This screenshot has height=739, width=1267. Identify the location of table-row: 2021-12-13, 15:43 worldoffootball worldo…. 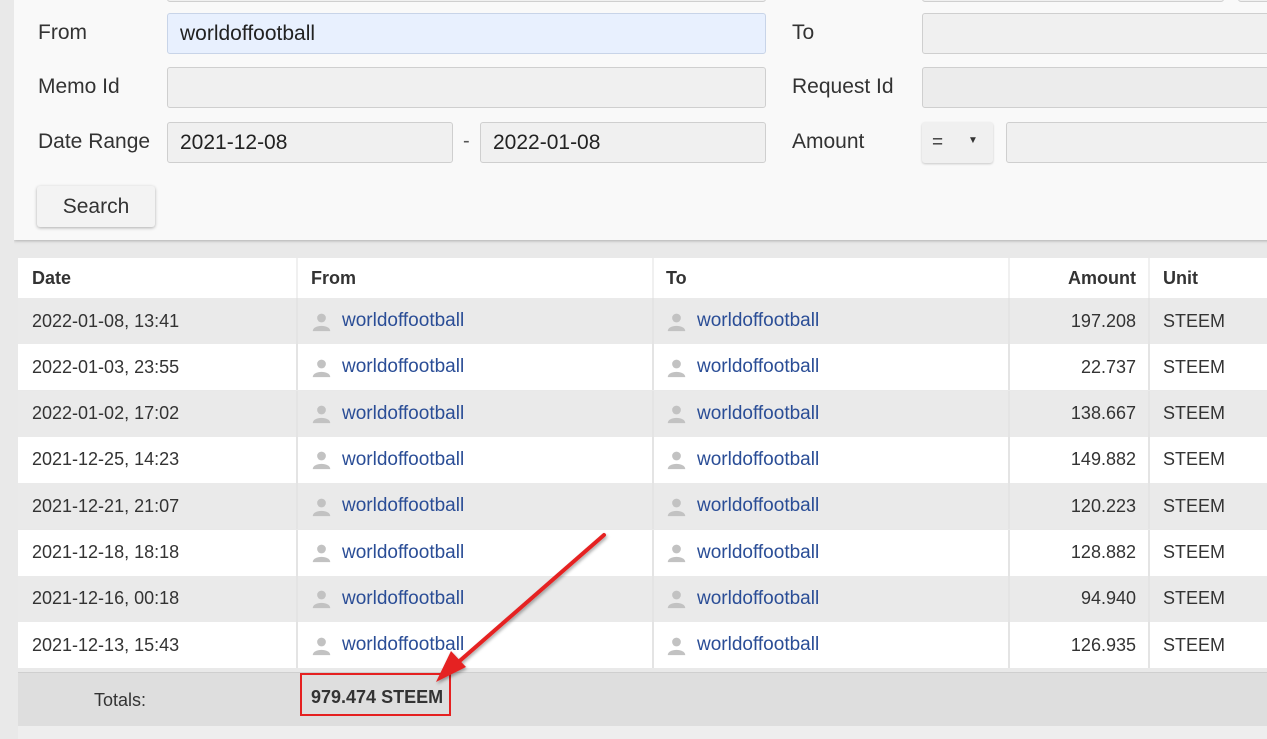
(642, 645).